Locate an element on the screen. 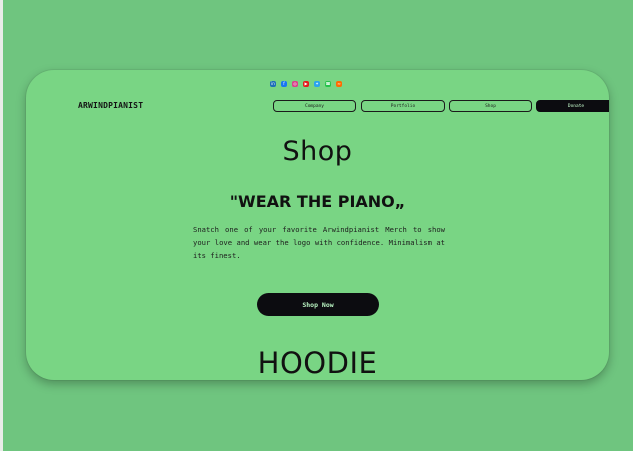 This screenshot has height=451, width=633. nav-portfolio-button: Portfolio is located at coordinates (403, 106).